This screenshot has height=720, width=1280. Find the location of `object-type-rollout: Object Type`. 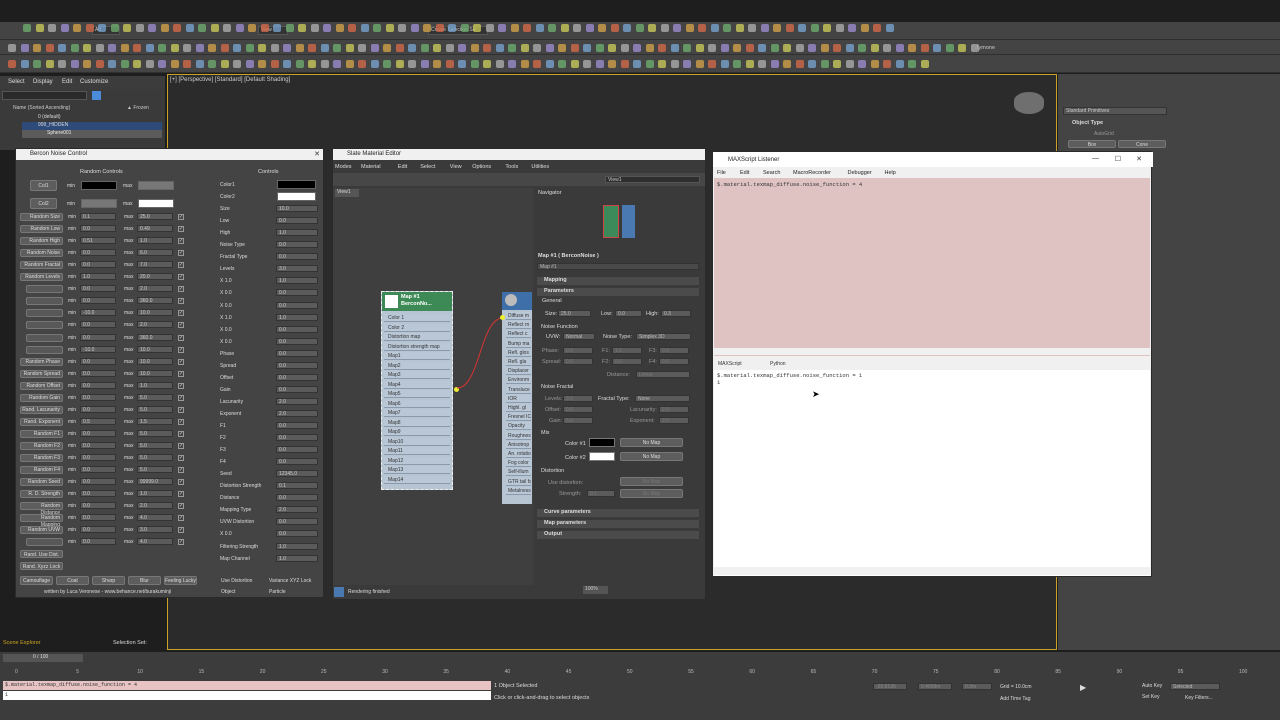

object-type-rollout: Object Type is located at coordinates (1115, 124).